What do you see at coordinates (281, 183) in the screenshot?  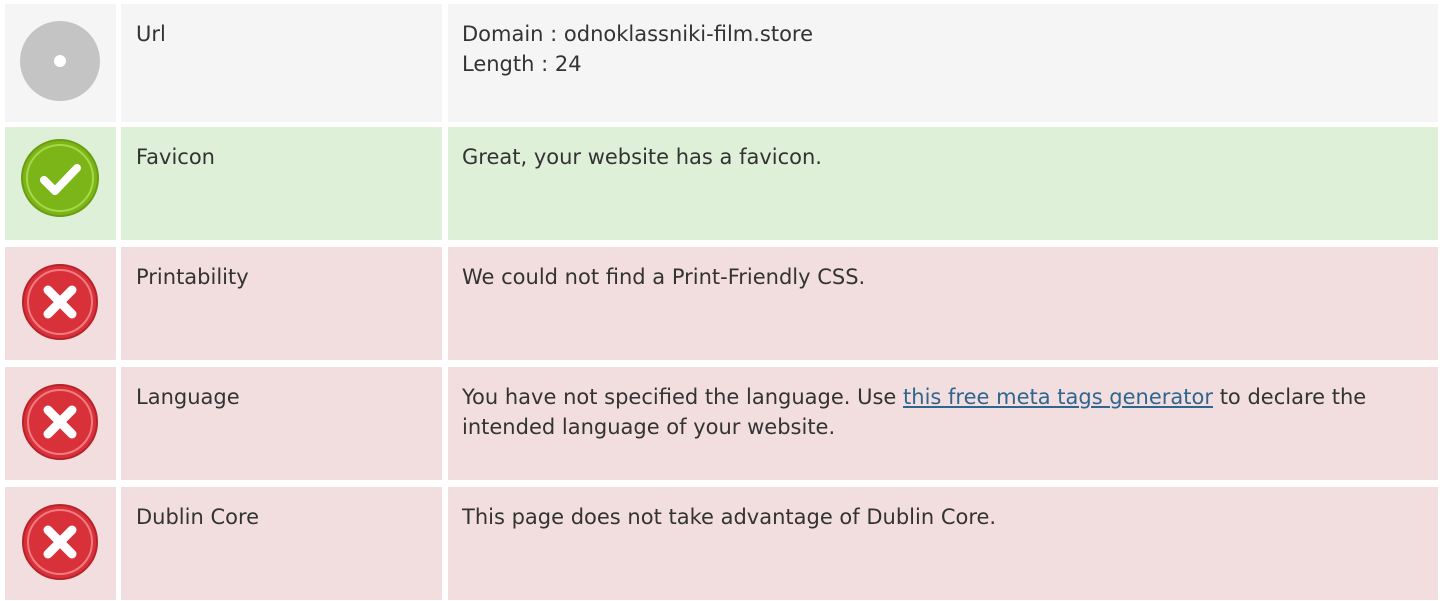 I see `favicon-label-cell: Favicon` at bounding box center [281, 183].